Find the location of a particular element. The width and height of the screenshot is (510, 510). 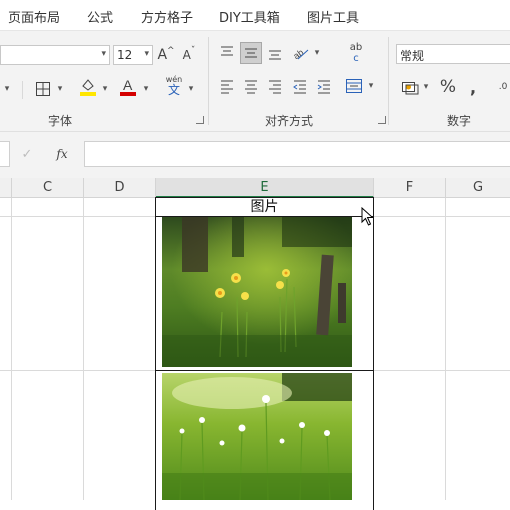

font-dialog-launcher-icon is located at coordinates (200, 120).